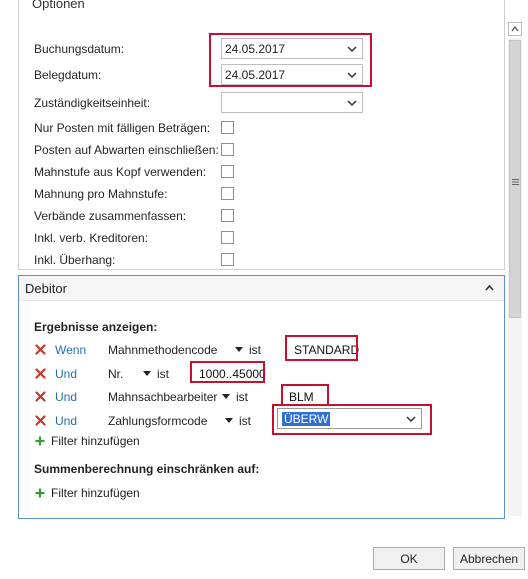 The height and width of the screenshot is (579, 528). I want to click on ok-button: OK, so click(409, 558).